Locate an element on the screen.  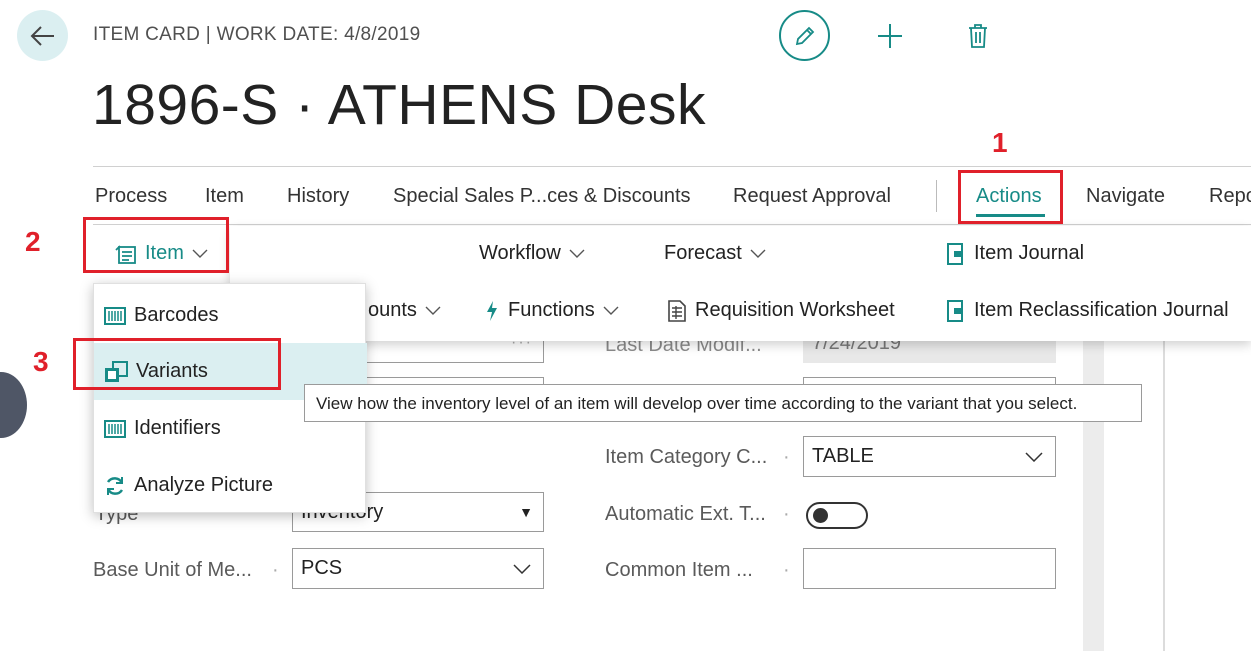
menu-item-label: Analyze Picture is located at coordinates (203, 485).